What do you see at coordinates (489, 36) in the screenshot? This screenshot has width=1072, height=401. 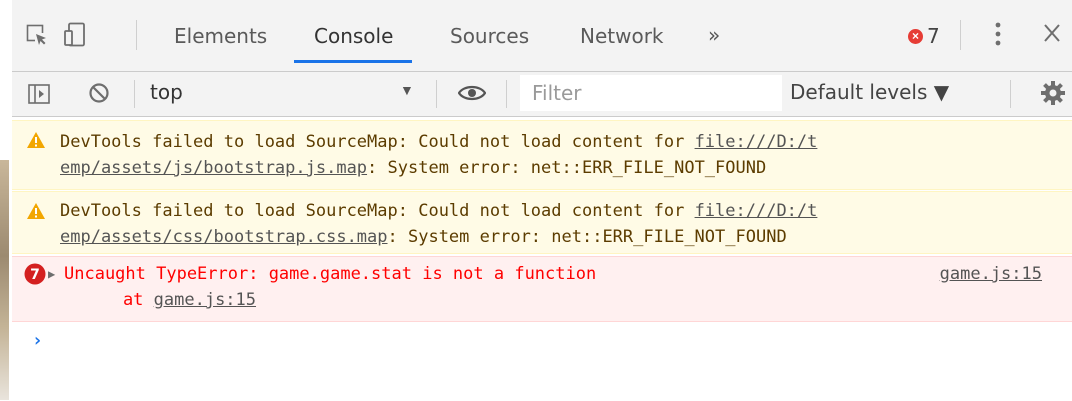 I see `tab-sources: Sources` at bounding box center [489, 36].